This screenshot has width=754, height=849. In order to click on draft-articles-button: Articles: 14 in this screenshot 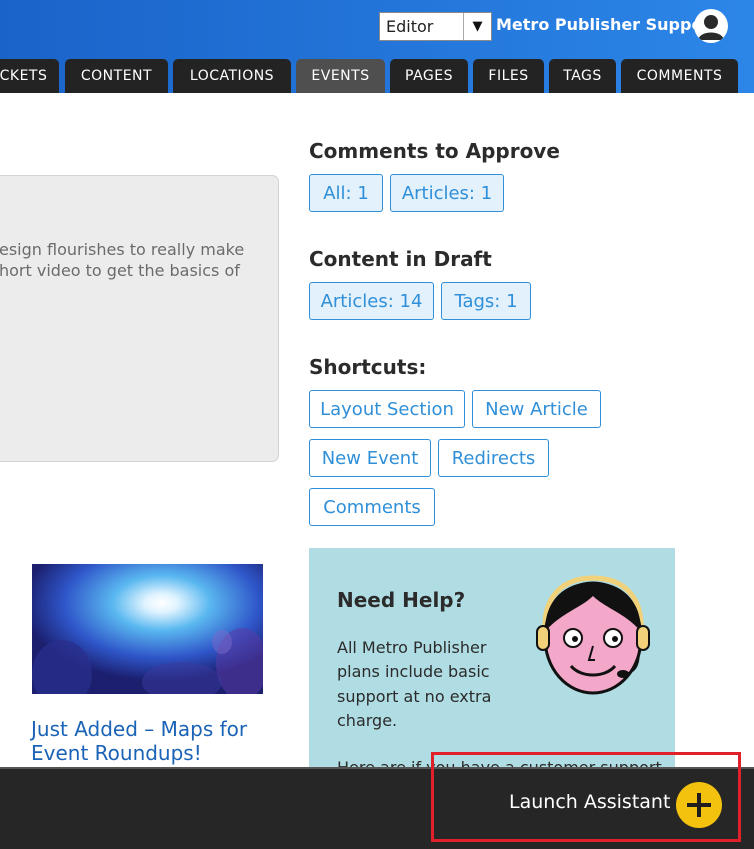, I will do `click(371, 301)`.